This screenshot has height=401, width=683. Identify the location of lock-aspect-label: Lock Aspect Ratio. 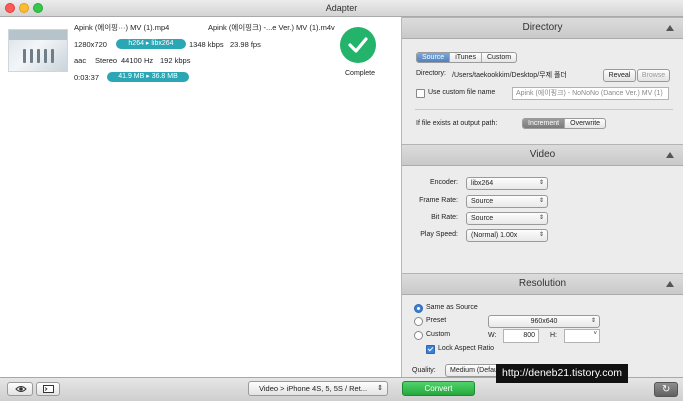
(466, 348).